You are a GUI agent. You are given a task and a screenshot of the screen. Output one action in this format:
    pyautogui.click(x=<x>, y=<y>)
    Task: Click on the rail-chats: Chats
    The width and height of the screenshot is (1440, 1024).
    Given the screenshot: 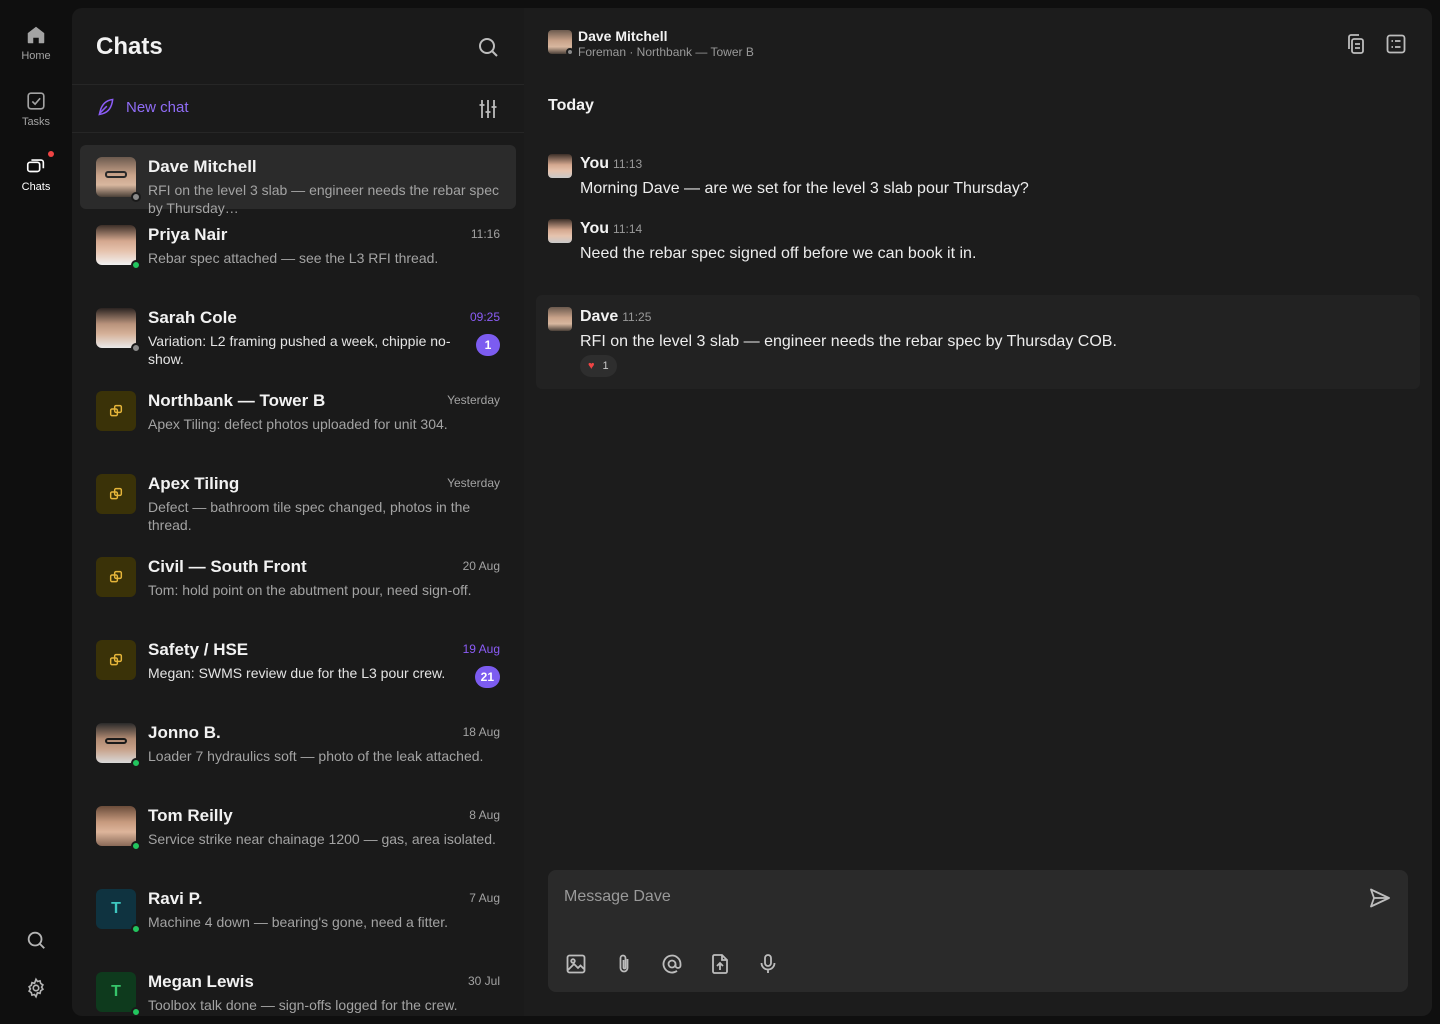 What is the action you would take?
    pyautogui.click(x=36, y=172)
    